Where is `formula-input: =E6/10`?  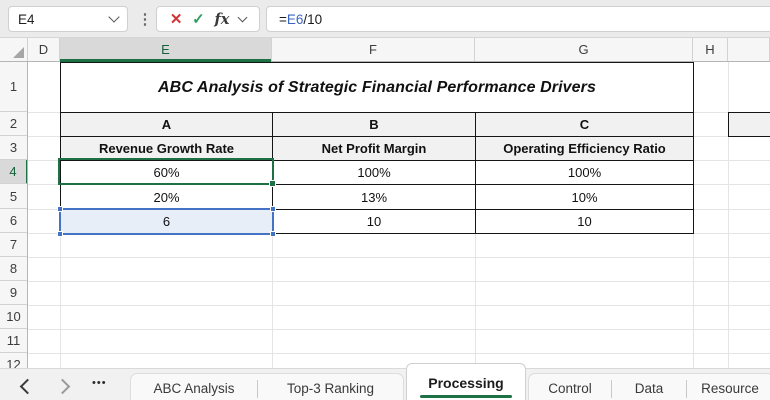 formula-input: =E6/10 is located at coordinates (518, 19).